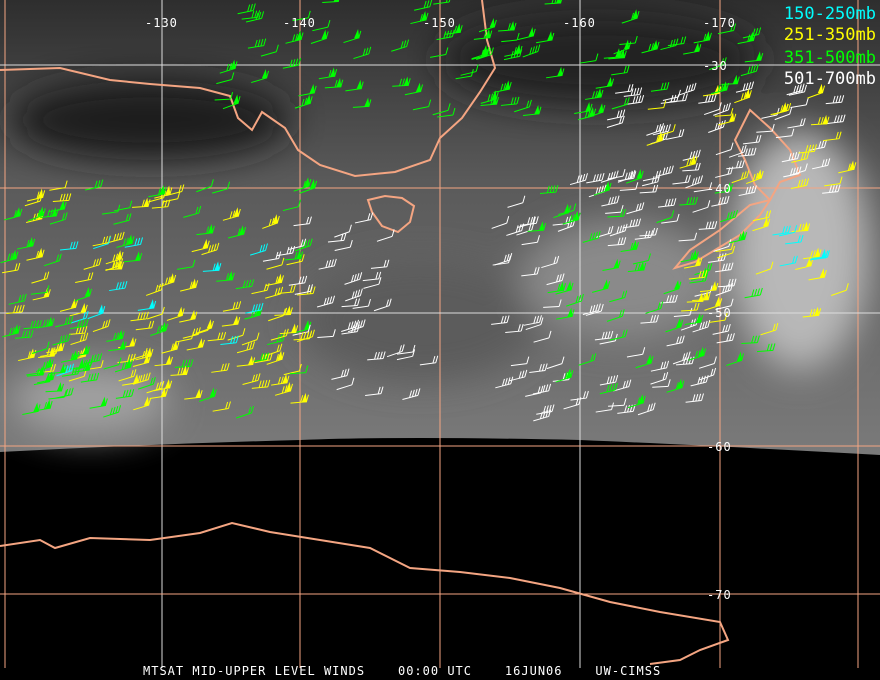  What do you see at coordinates (299, 23) in the screenshot?
I see `lon-label-140: -140` at bounding box center [299, 23].